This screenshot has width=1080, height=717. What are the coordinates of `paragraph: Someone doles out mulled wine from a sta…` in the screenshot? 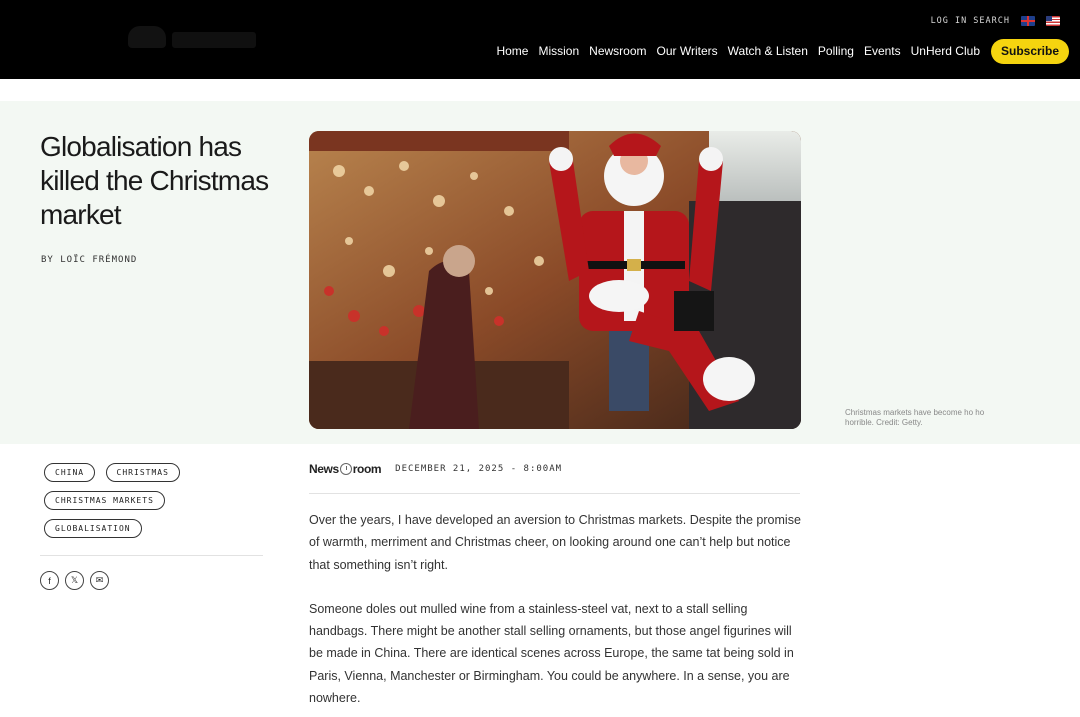 It's located at (551, 653).